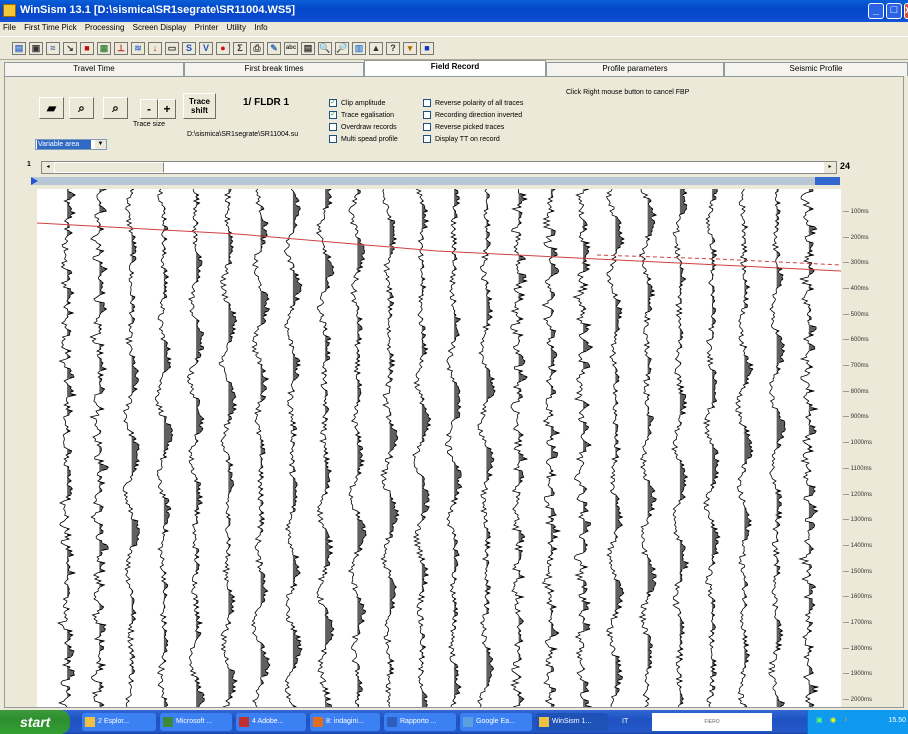 This screenshot has width=908, height=734. Describe the element at coordinates (376, 48) in the screenshot. I see `person-icon: ▲` at that location.